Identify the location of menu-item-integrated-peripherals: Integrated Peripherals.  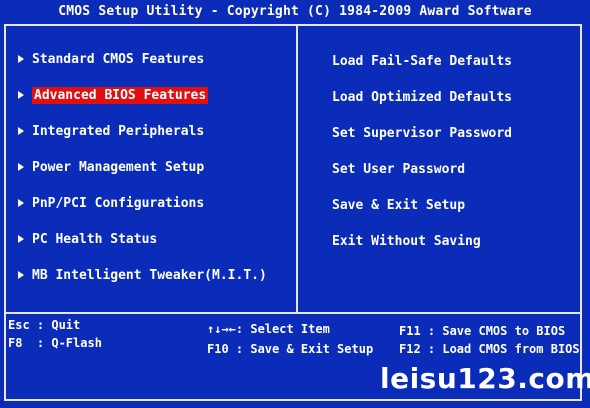
(111, 132).